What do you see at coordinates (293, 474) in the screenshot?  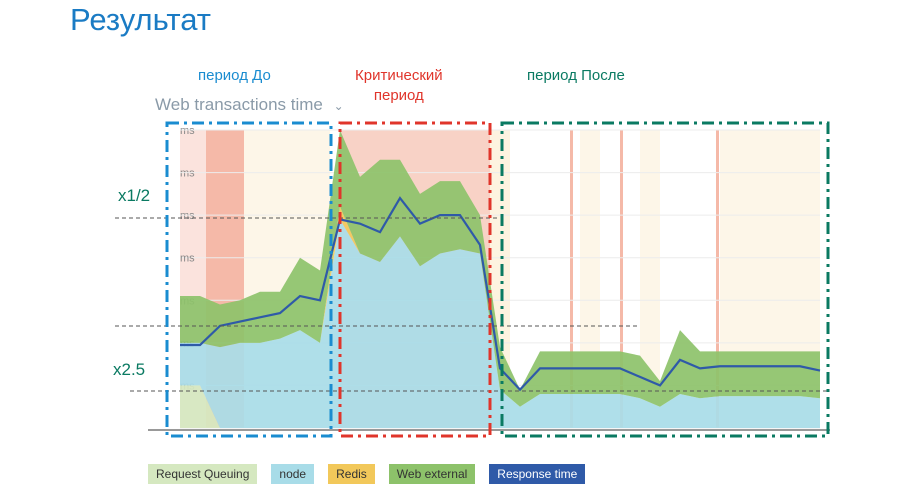 I see `legend-node: node` at bounding box center [293, 474].